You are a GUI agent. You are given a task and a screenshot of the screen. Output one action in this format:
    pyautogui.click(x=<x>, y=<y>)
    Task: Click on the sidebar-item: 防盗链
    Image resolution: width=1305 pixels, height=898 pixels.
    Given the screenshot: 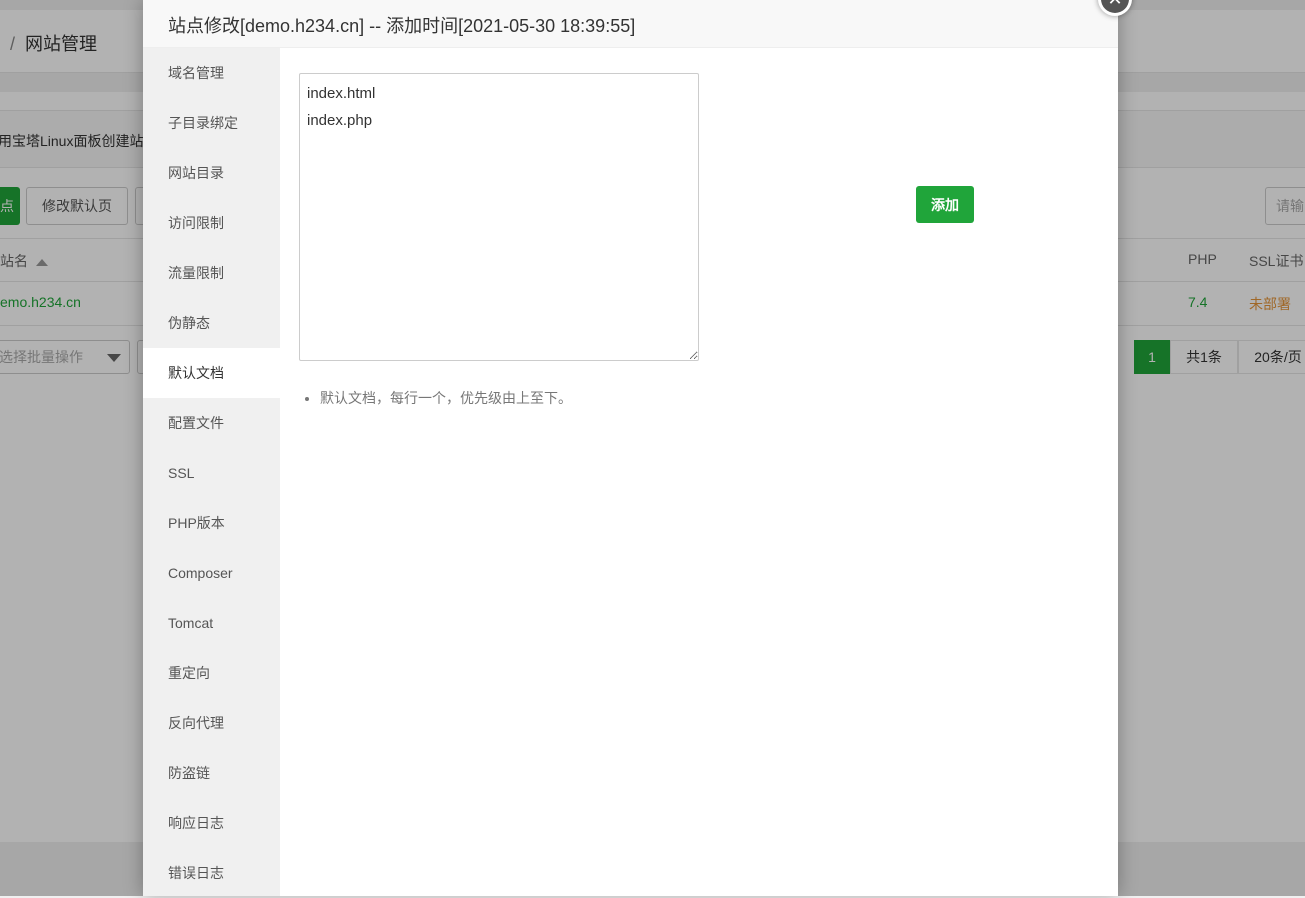 What is the action you would take?
    pyautogui.click(x=211, y=773)
    